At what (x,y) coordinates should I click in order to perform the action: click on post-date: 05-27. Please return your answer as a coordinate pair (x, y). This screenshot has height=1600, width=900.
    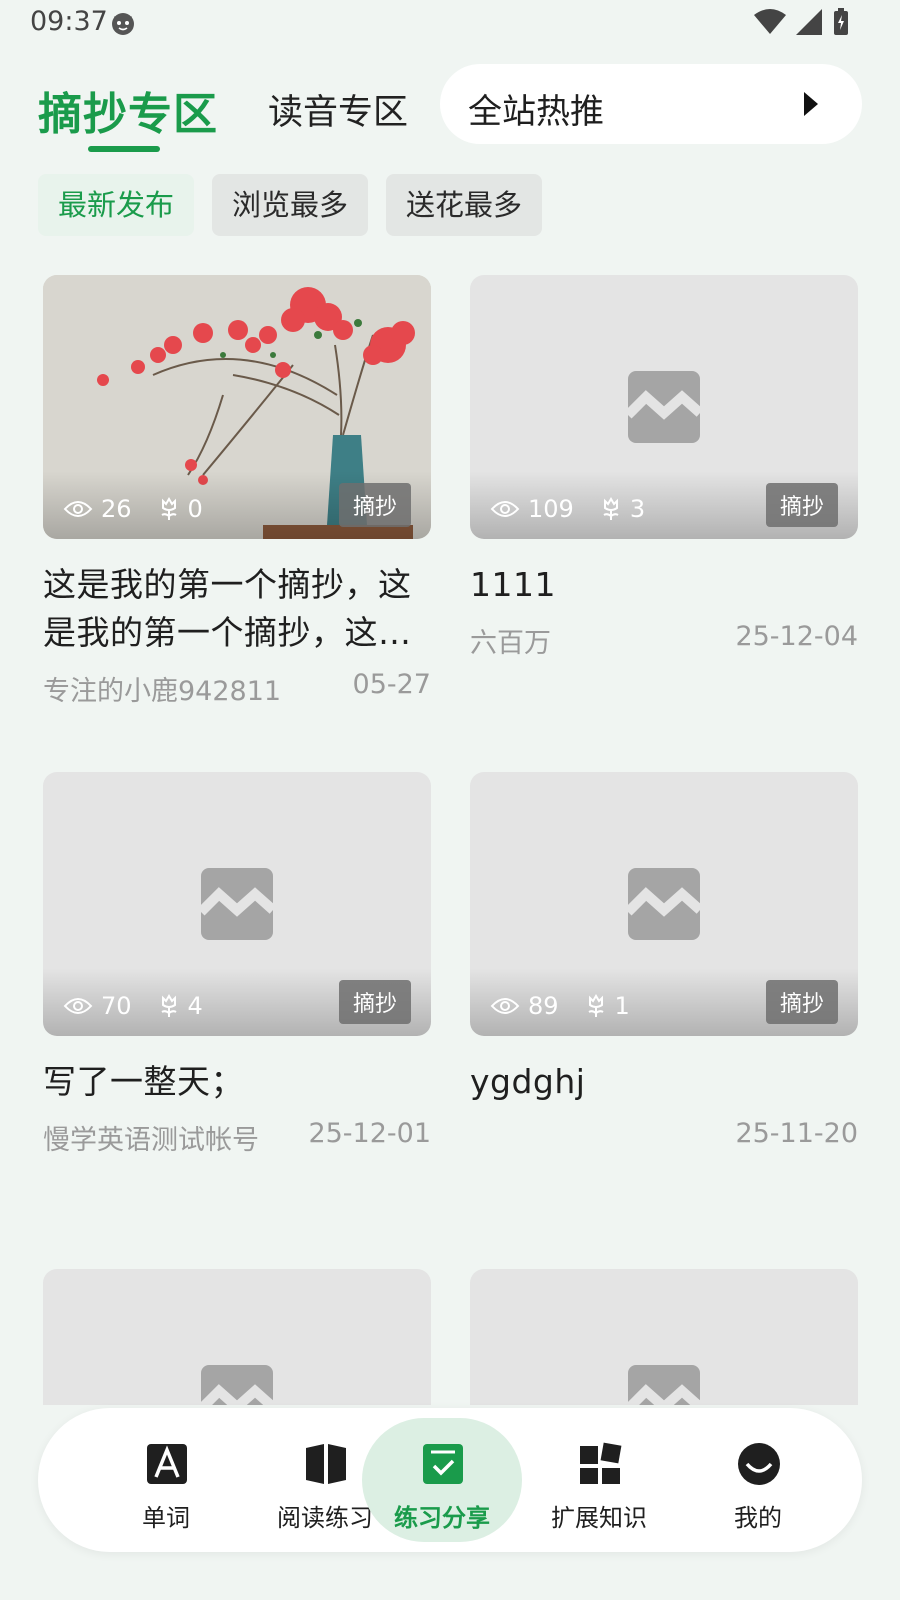
    Looking at the image, I should click on (391, 684).